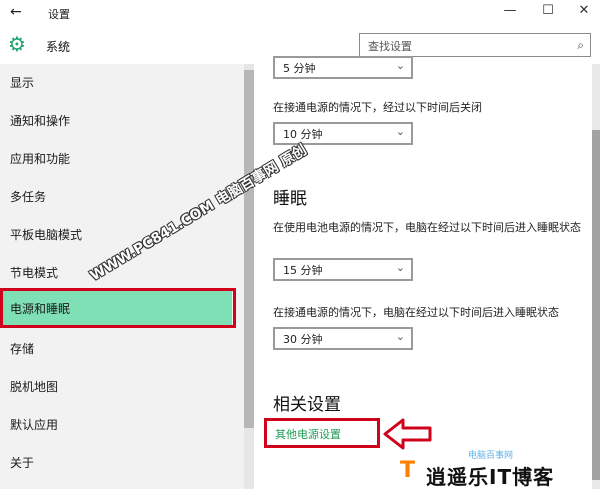  What do you see at coordinates (407, 434) in the screenshot?
I see `red-arrow-icon` at bounding box center [407, 434].